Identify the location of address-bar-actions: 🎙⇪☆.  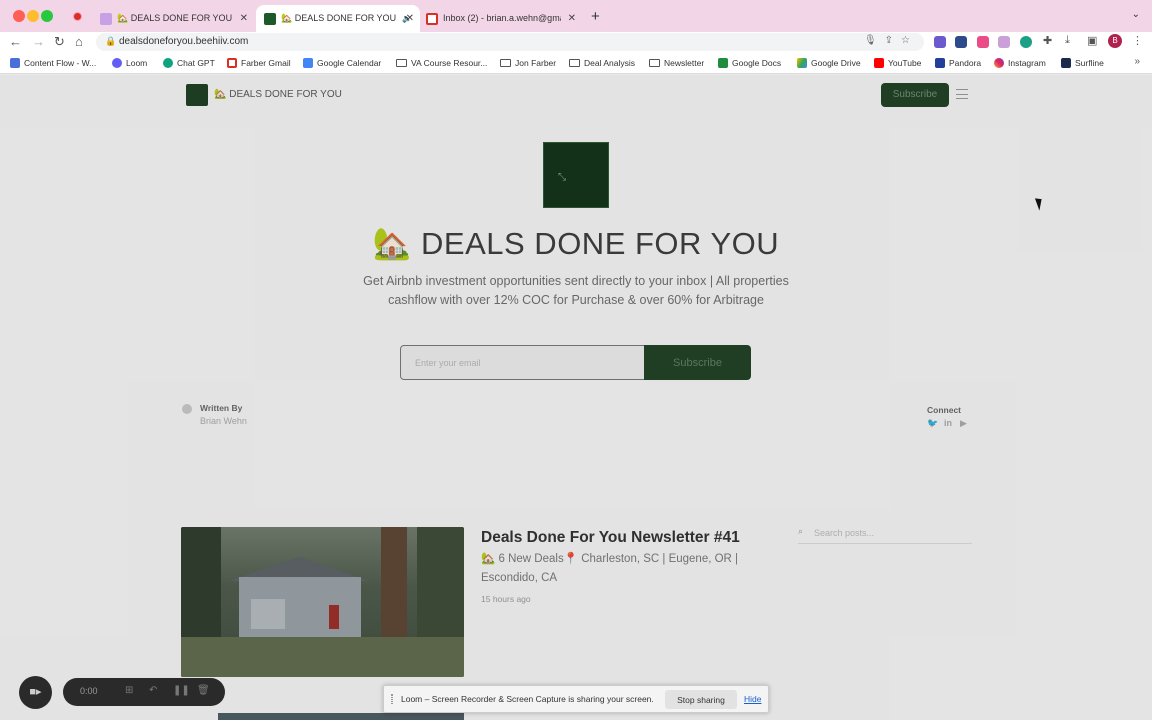
(891, 40).